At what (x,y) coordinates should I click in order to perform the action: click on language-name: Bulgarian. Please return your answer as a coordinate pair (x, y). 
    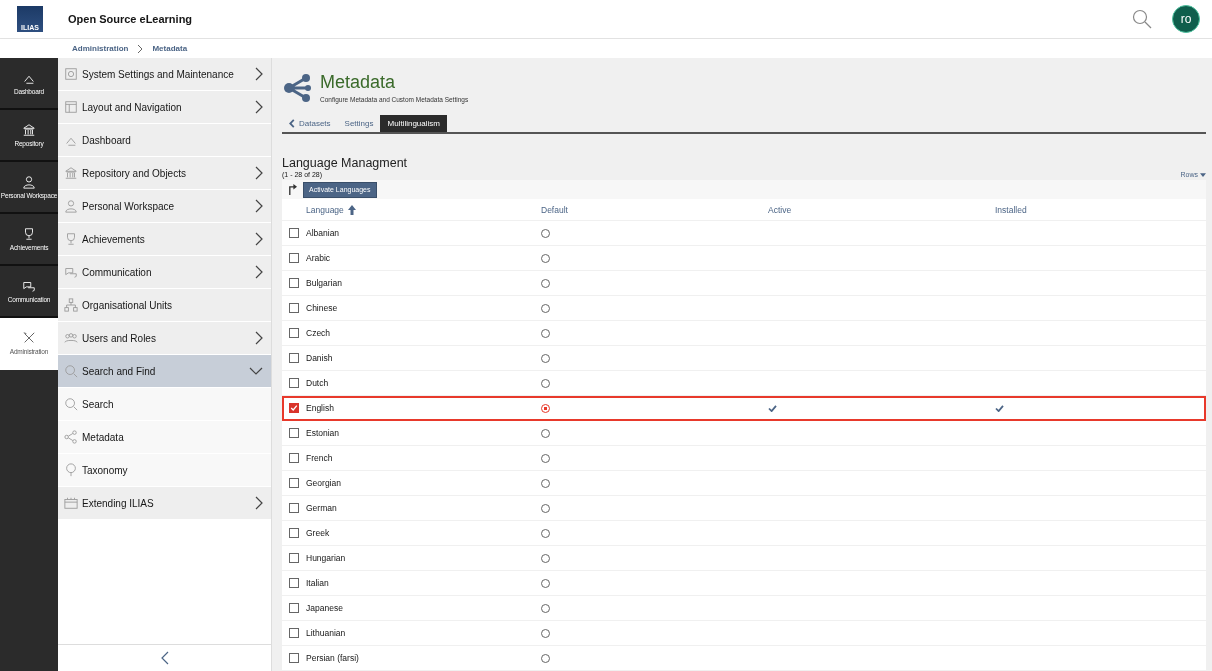
    Looking at the image, I should click on (324, 283).